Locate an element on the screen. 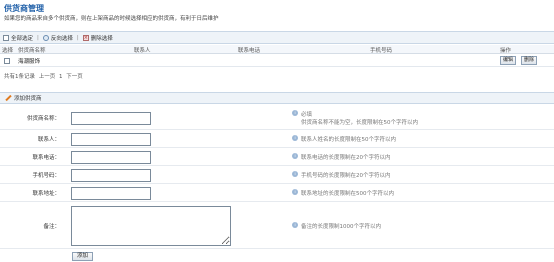 This screenshot has height=262, width=554. column-header-actions: 操作 is located at coordinates (506, 51).